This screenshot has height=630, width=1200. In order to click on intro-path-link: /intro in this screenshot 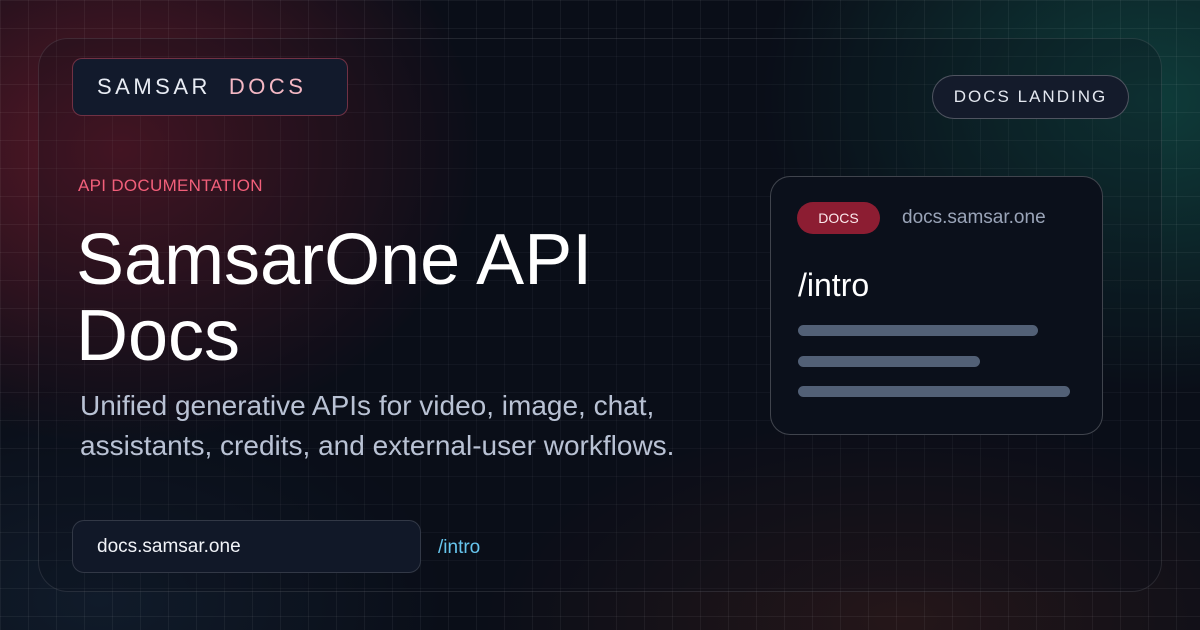, I will do `click(459, 548)`.